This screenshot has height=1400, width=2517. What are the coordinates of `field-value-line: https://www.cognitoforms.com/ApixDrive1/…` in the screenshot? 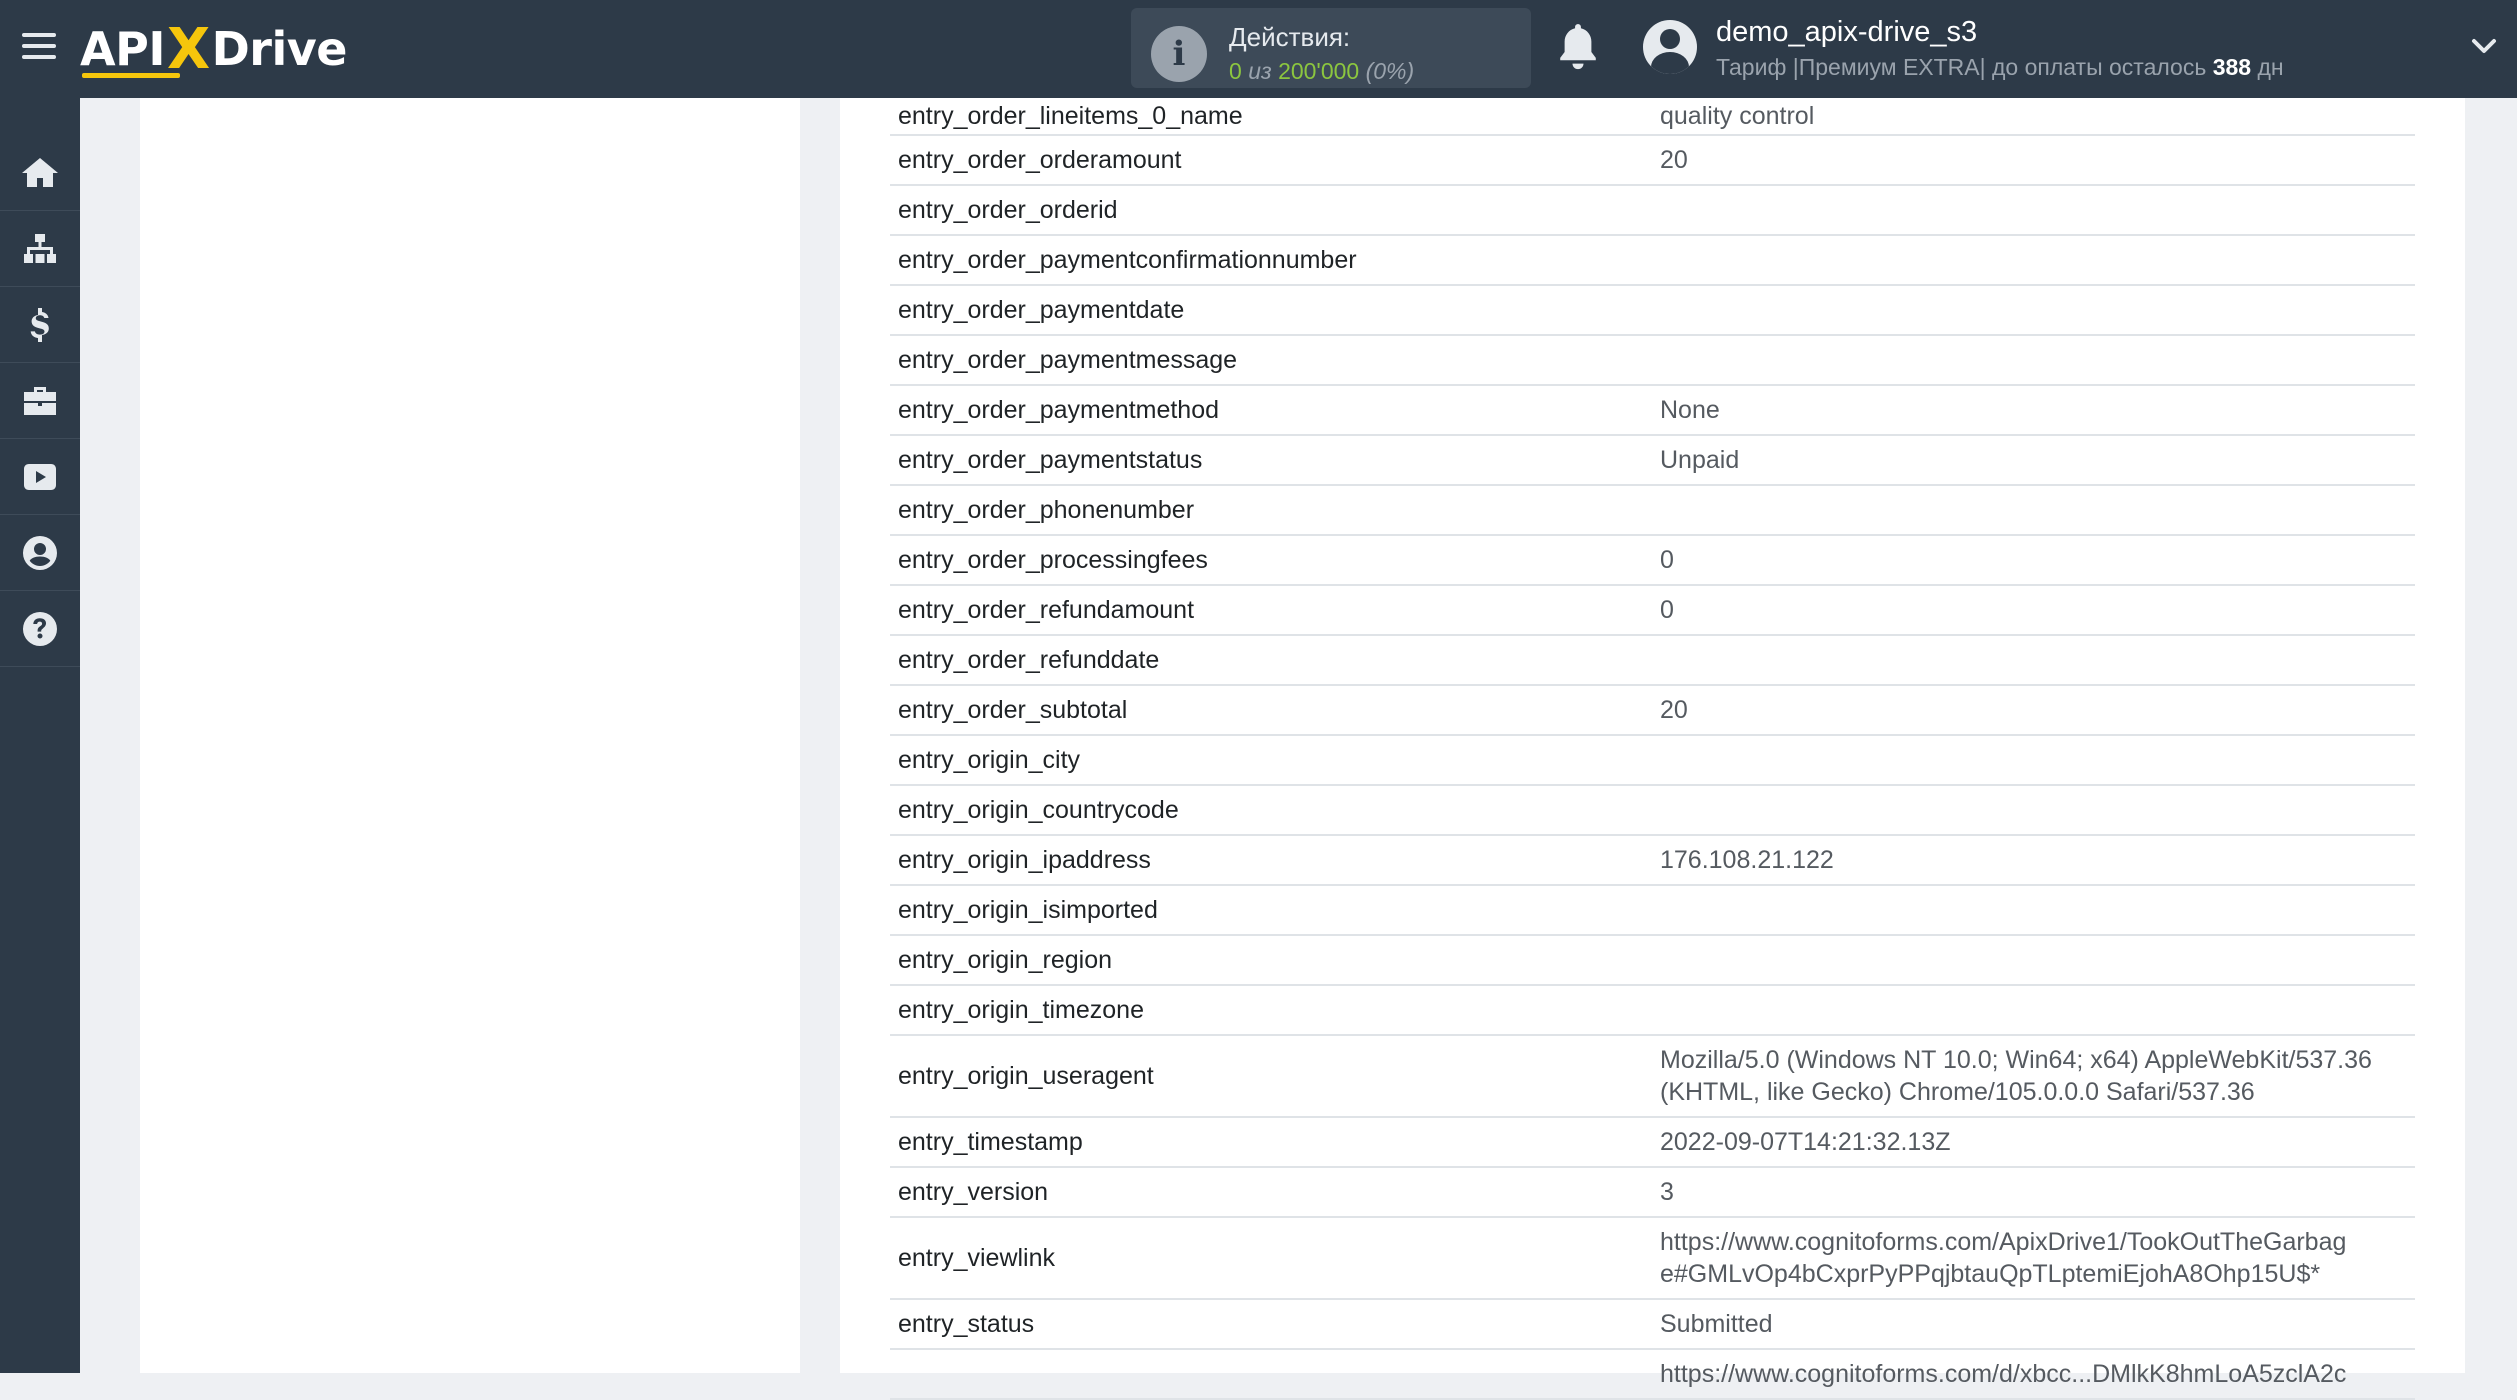 It's located at (2003, 1242).